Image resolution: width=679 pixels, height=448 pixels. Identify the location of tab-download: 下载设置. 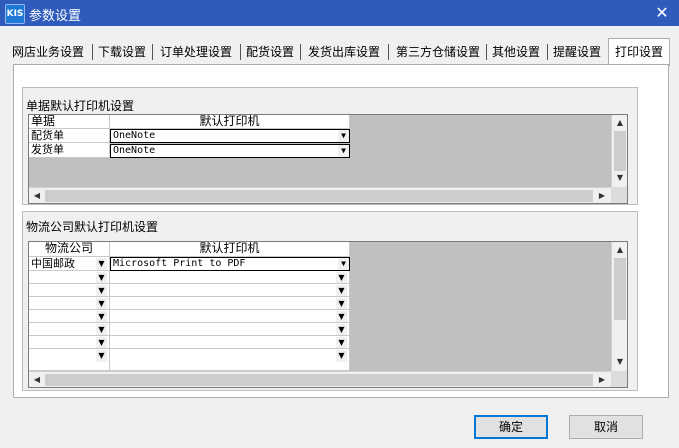
(122, 52).